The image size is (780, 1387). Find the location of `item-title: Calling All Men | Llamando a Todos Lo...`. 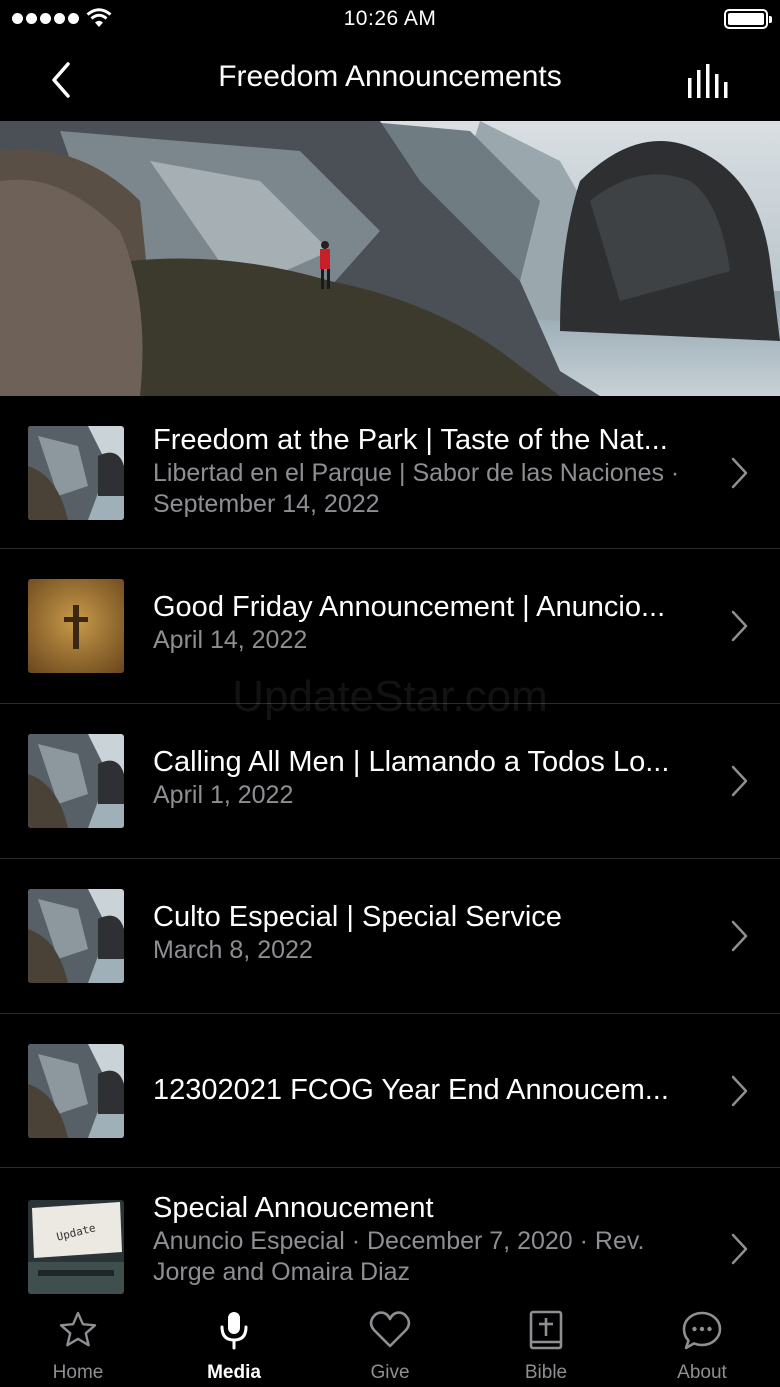

item-title: Calling All Men | Llamando a Todos Lo... is located at coordinates (411, 762).